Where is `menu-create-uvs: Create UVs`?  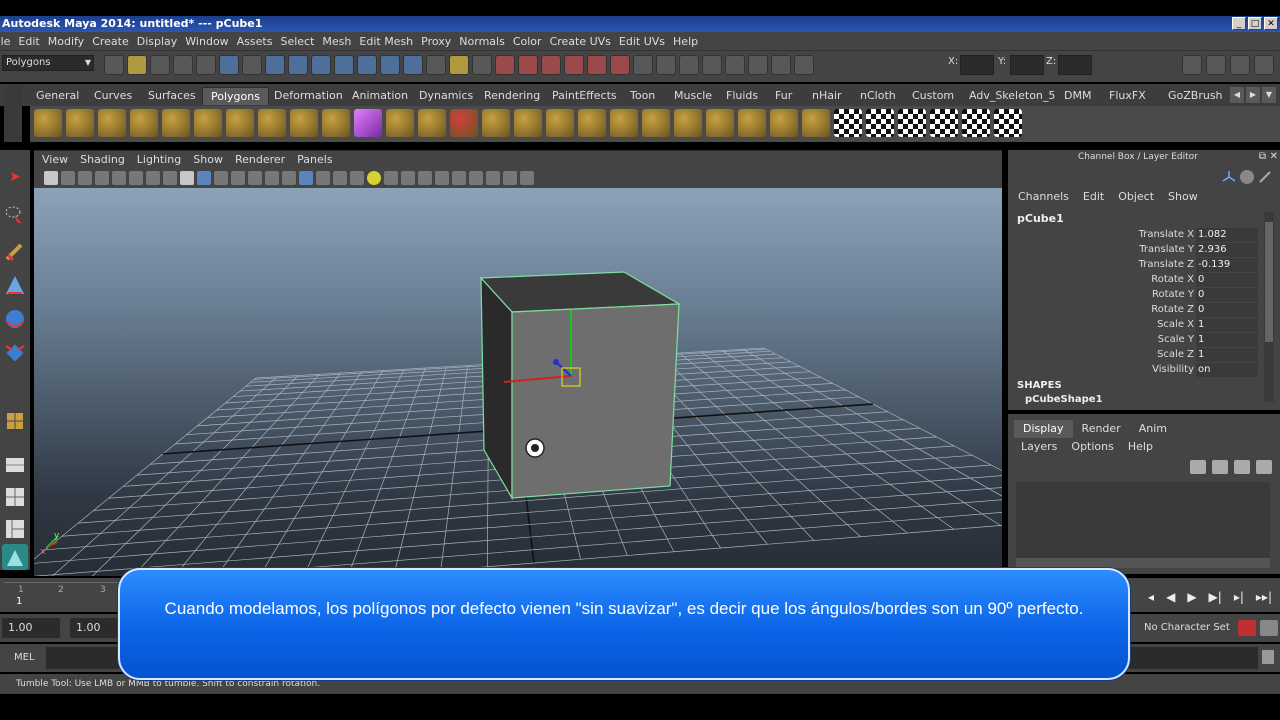 menu-create-uvs: Create UVs is located at coordinates (584, 41).